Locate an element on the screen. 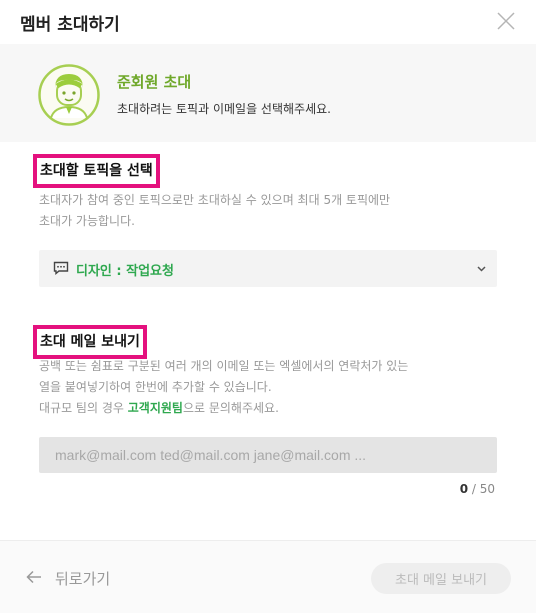  email-help-line: 대규모 팀의 경우 고객지원팀으로 문의해주세요. is located at coordinates (274, 408).